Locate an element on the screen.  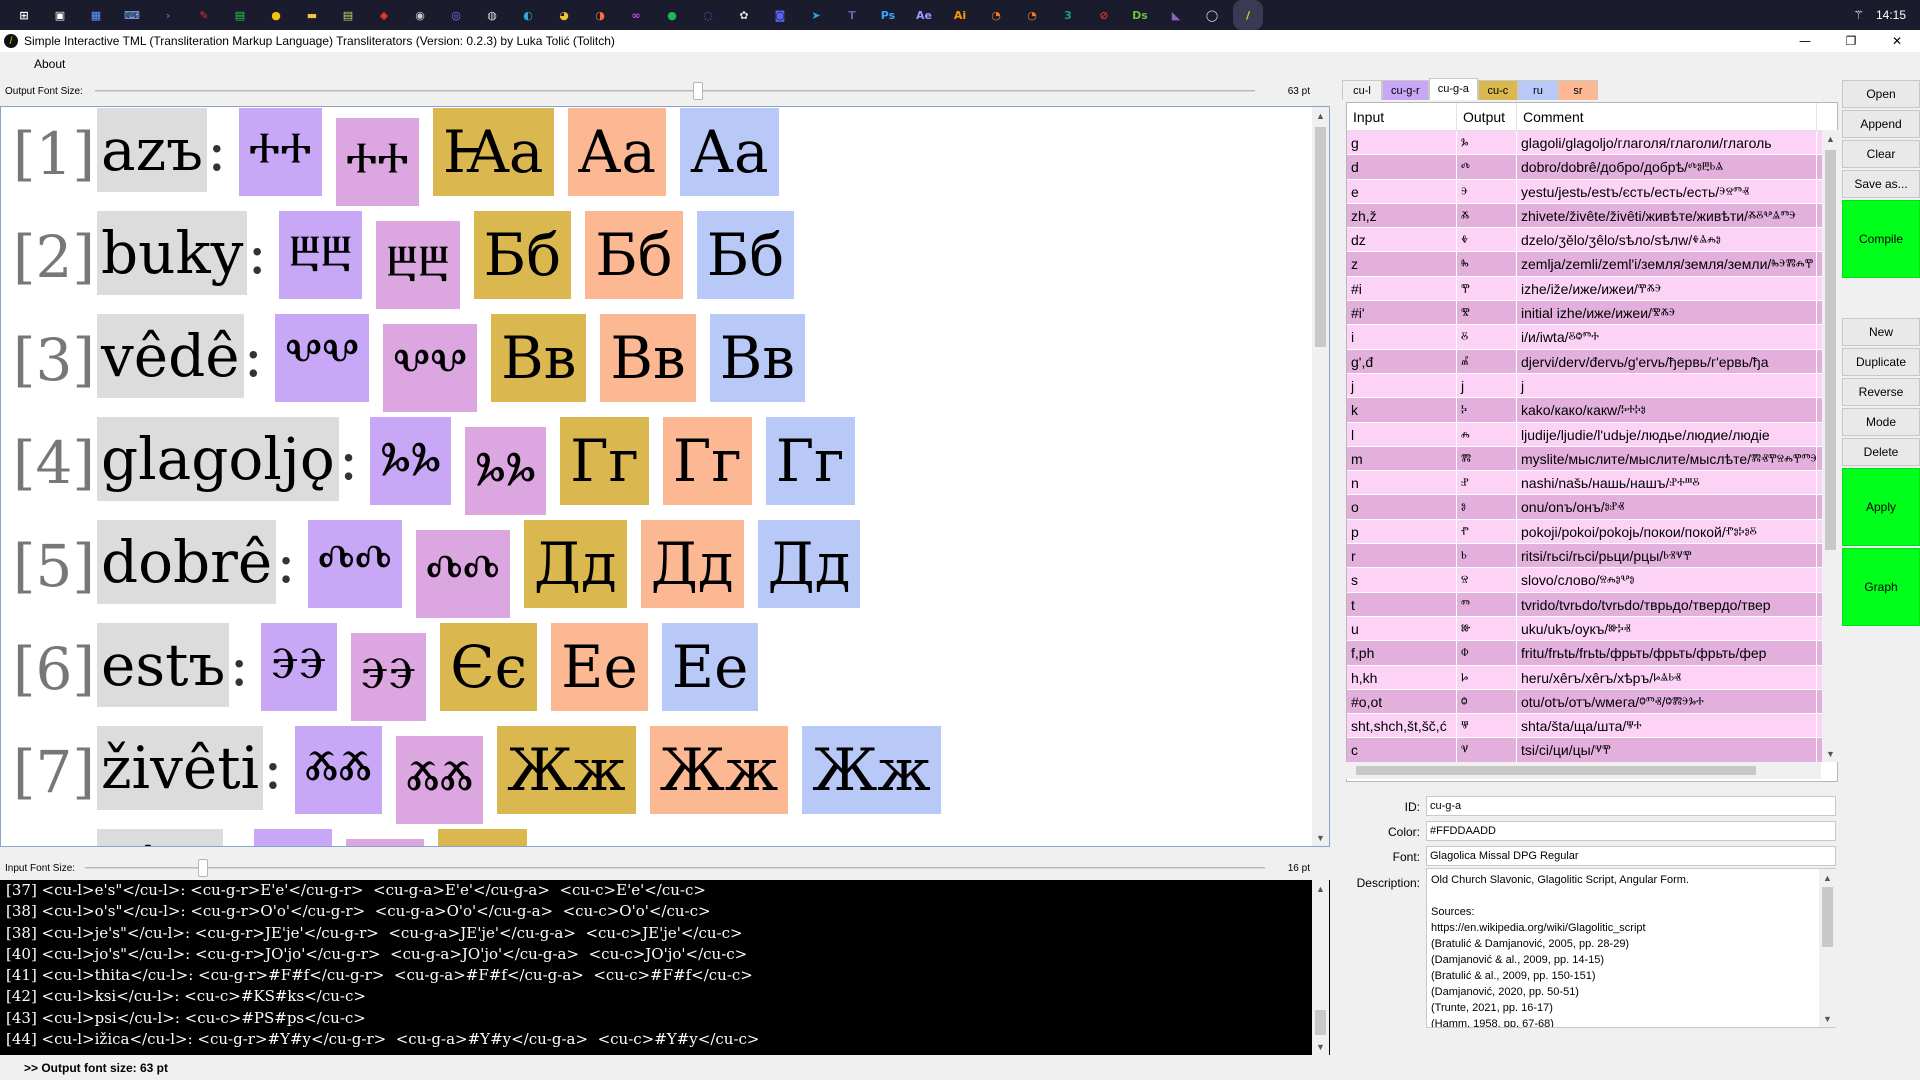
column-header-comment: Comment is located at coordinates (1667, 116).